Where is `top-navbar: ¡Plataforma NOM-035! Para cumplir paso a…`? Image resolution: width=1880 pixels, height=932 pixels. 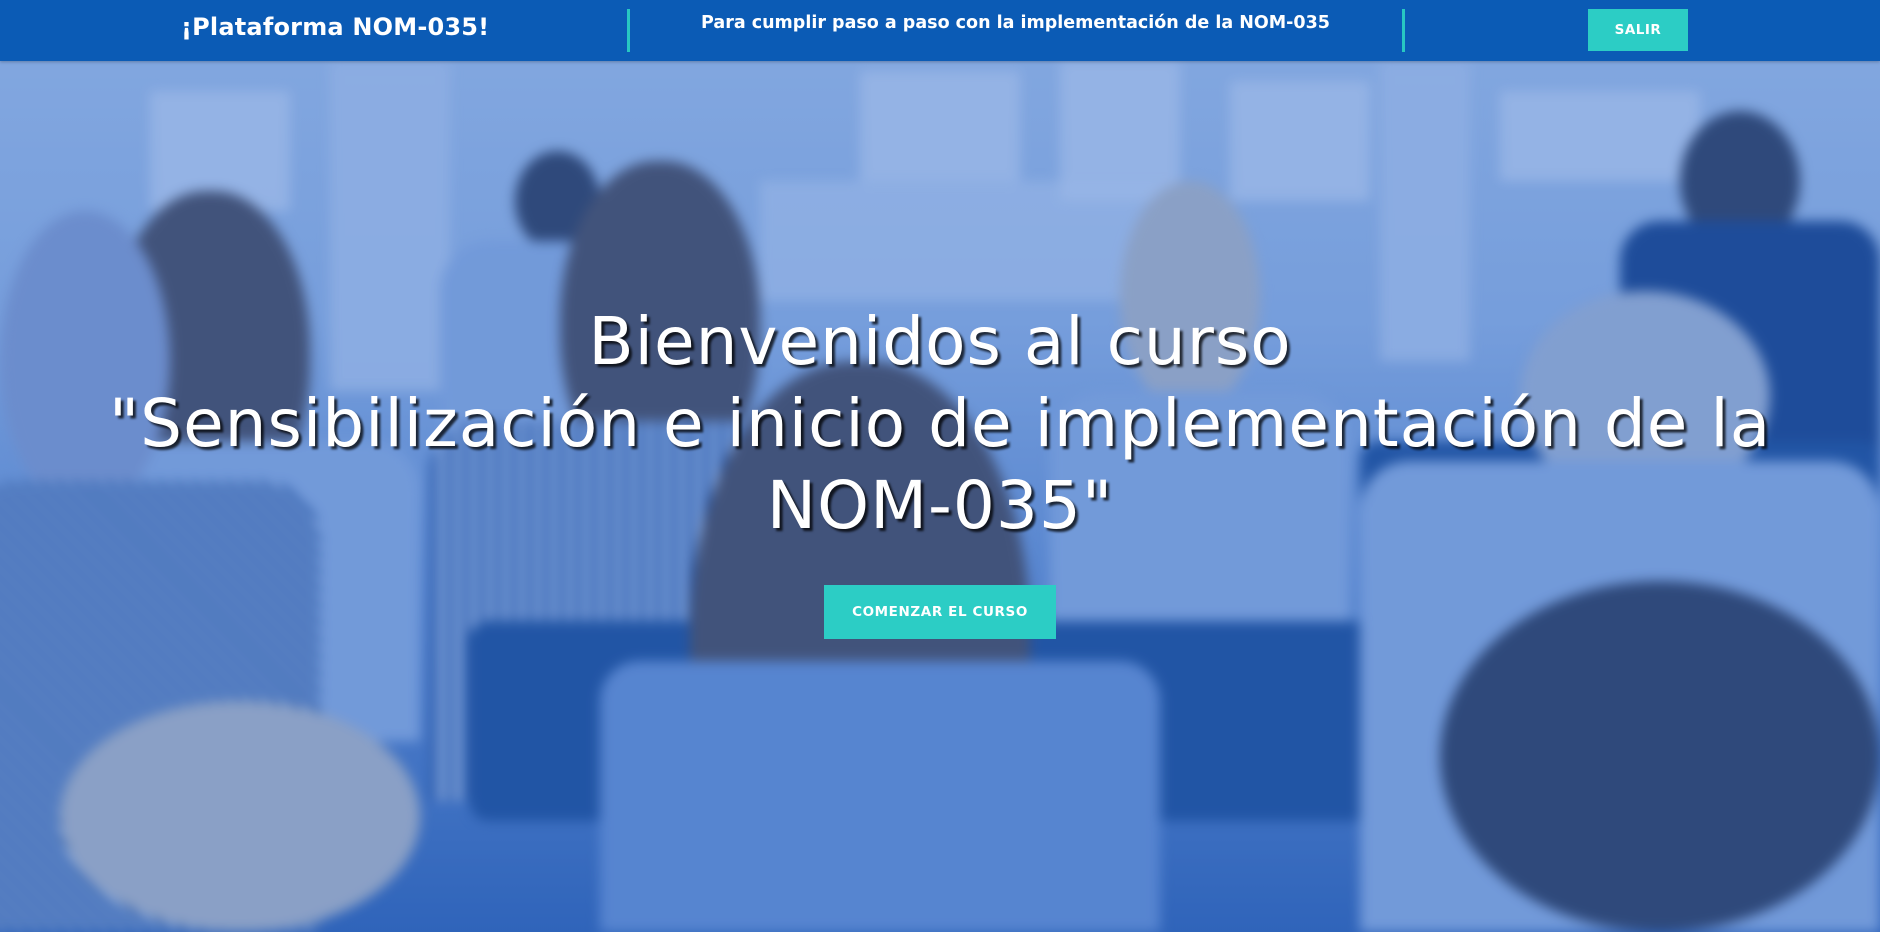 top-navbar: ¡Plataforma NOM-035! Para cumplir paso a… is located at coordinates (940, 30).